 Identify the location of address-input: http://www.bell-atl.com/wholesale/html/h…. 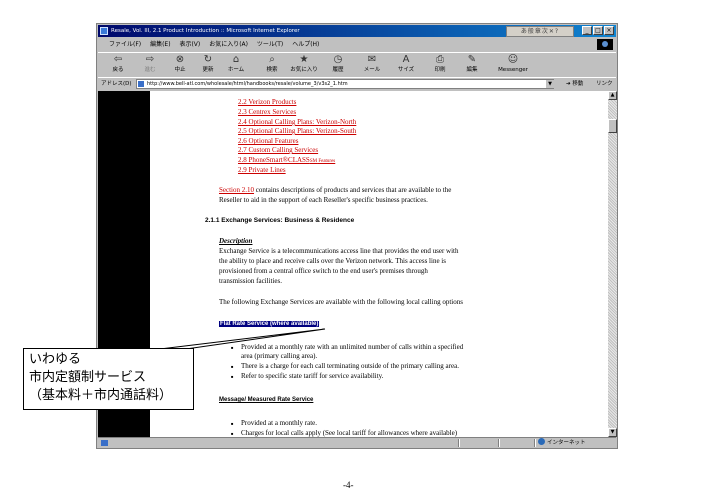
(345, 84).